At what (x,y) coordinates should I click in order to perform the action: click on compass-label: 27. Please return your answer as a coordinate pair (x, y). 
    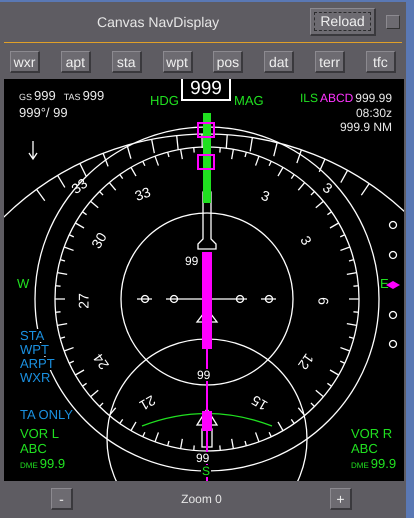
    Looking at the image, I should click on (84, 301).